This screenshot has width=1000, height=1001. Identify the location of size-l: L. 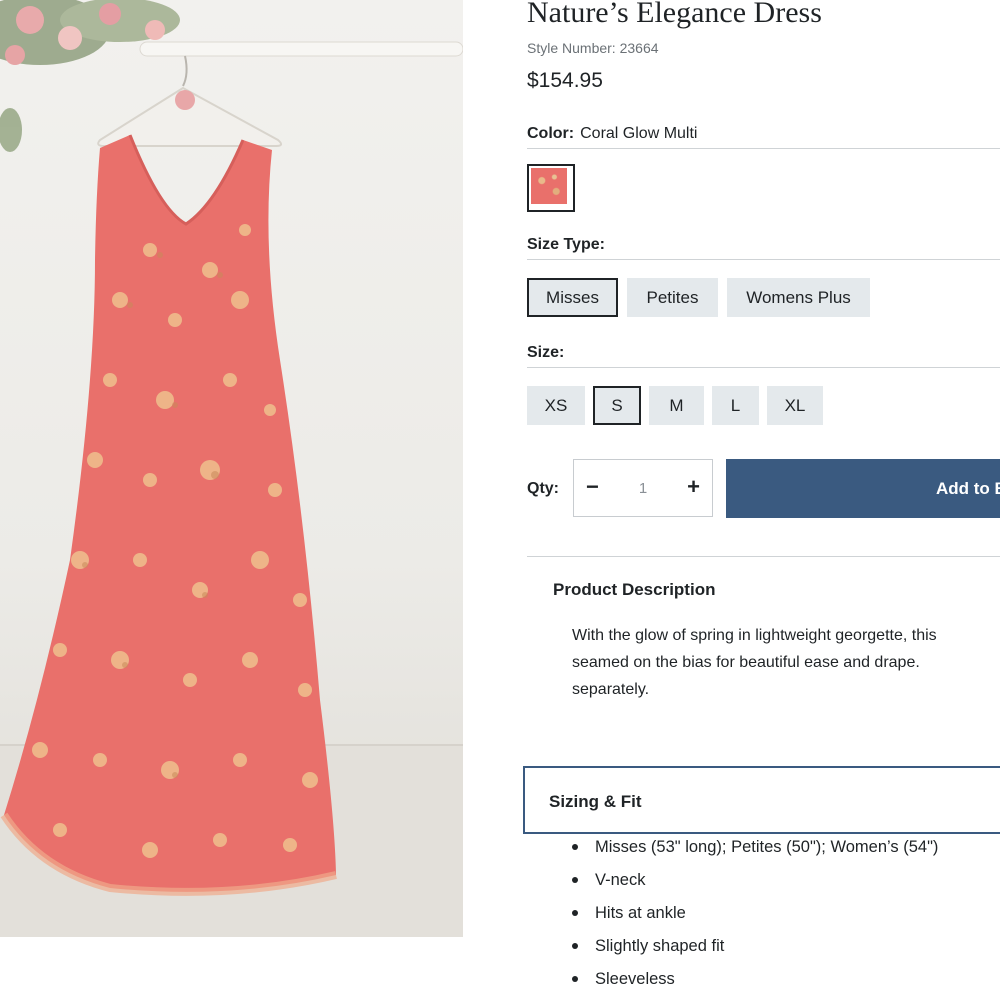
(735, 405).